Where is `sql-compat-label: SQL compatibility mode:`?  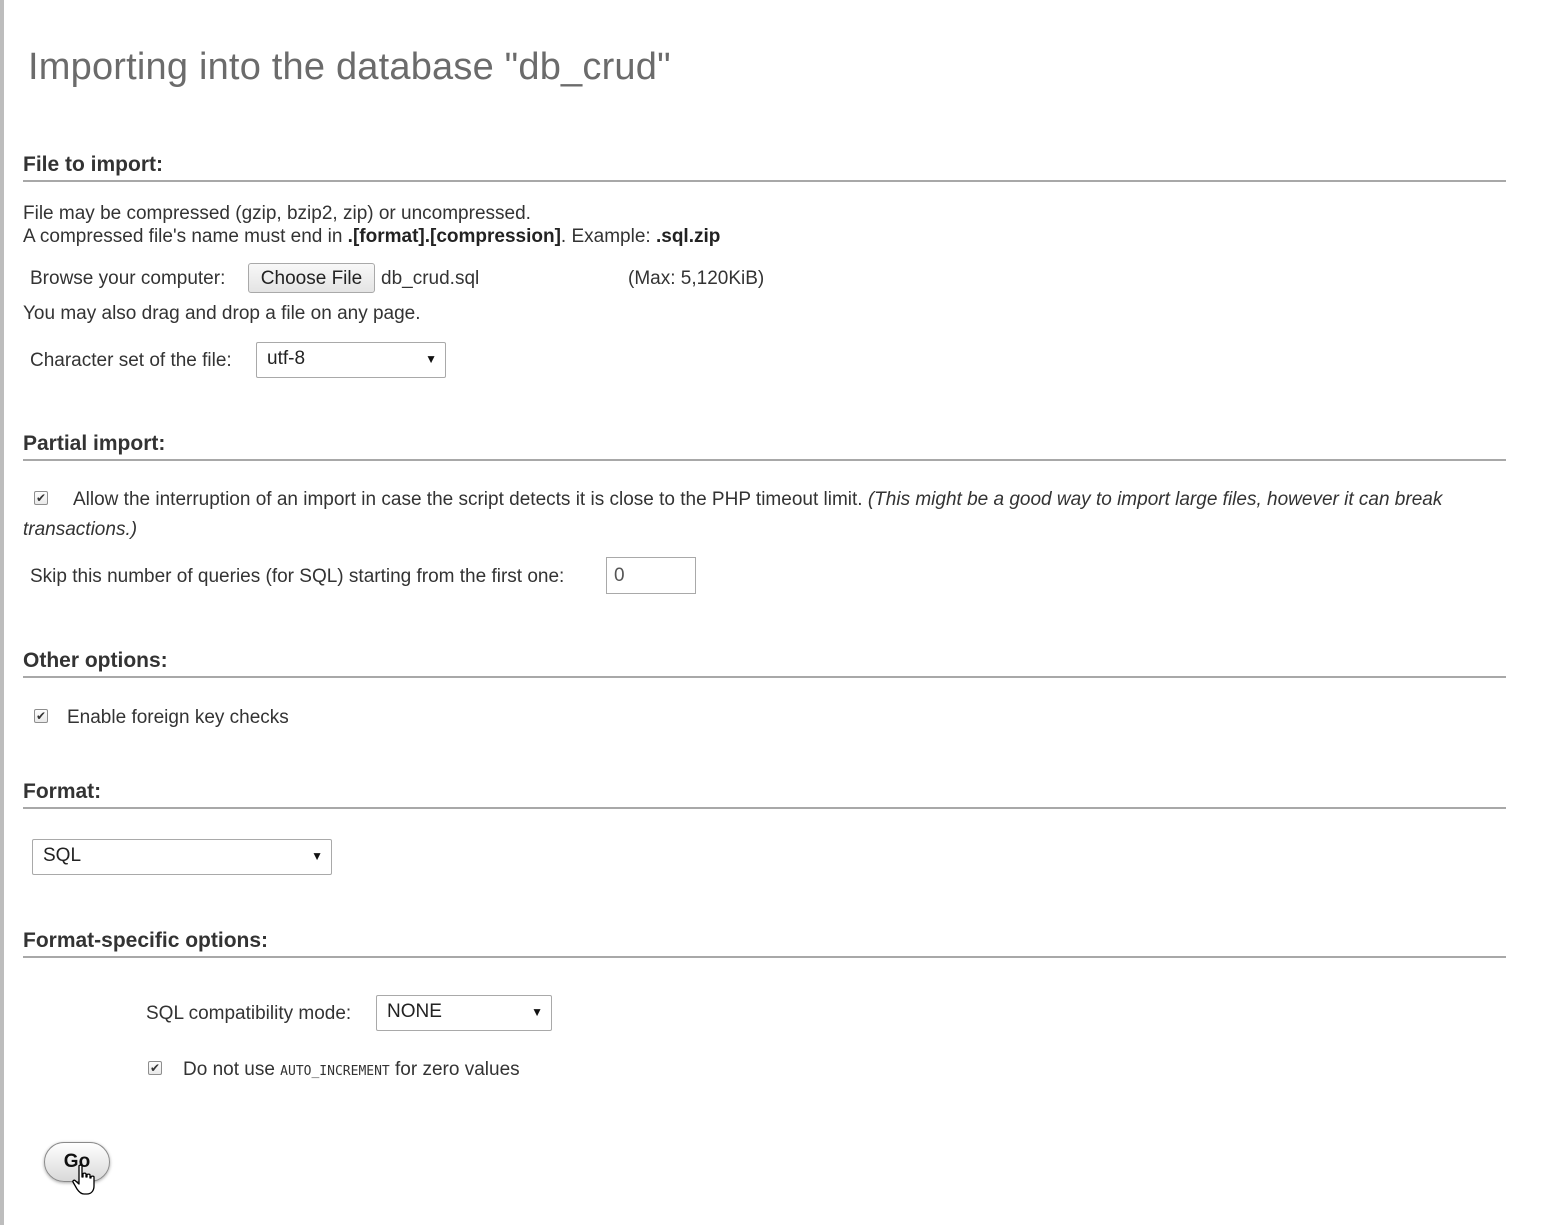
sql-compat-label: SQL compatibility mode: is located at coordinates (249, 1013).